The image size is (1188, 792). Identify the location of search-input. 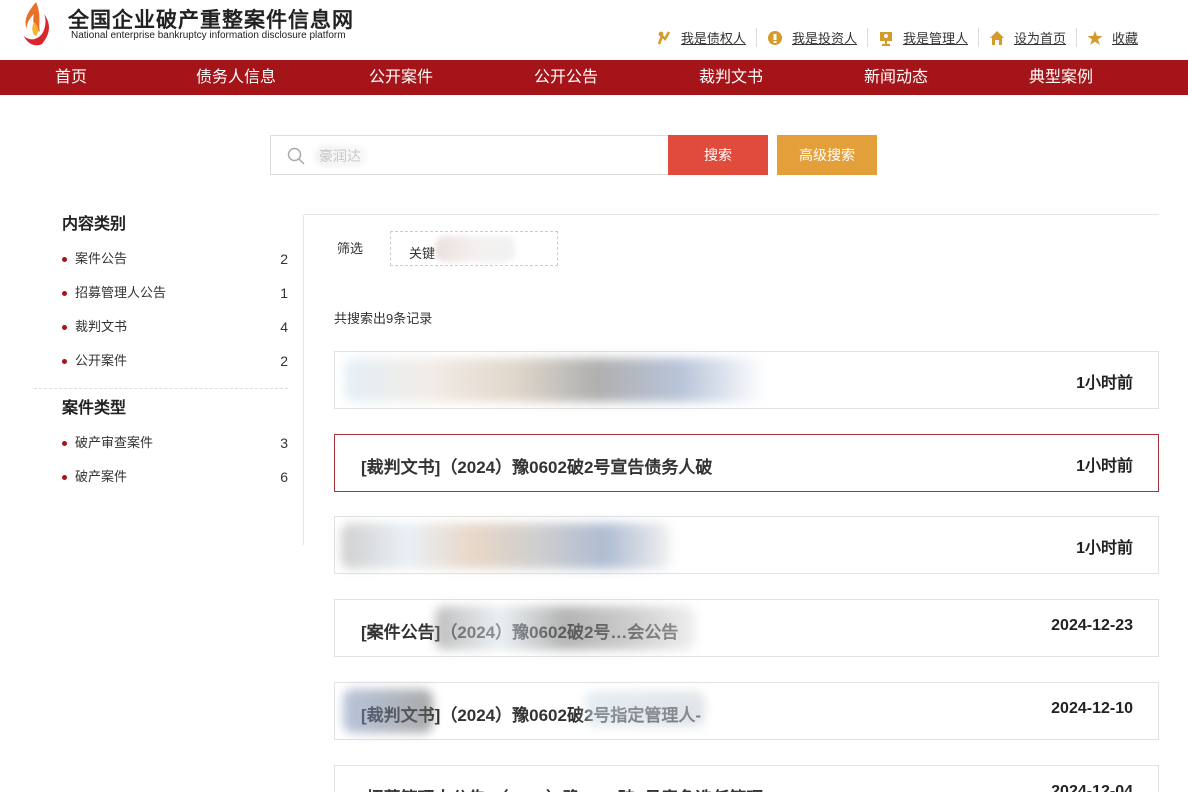
(484, 156).